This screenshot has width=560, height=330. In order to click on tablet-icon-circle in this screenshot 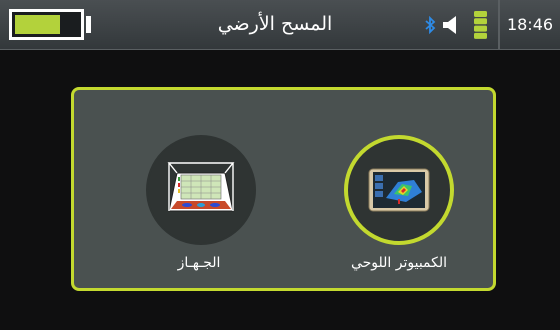, I will do `click(399, 190)`.